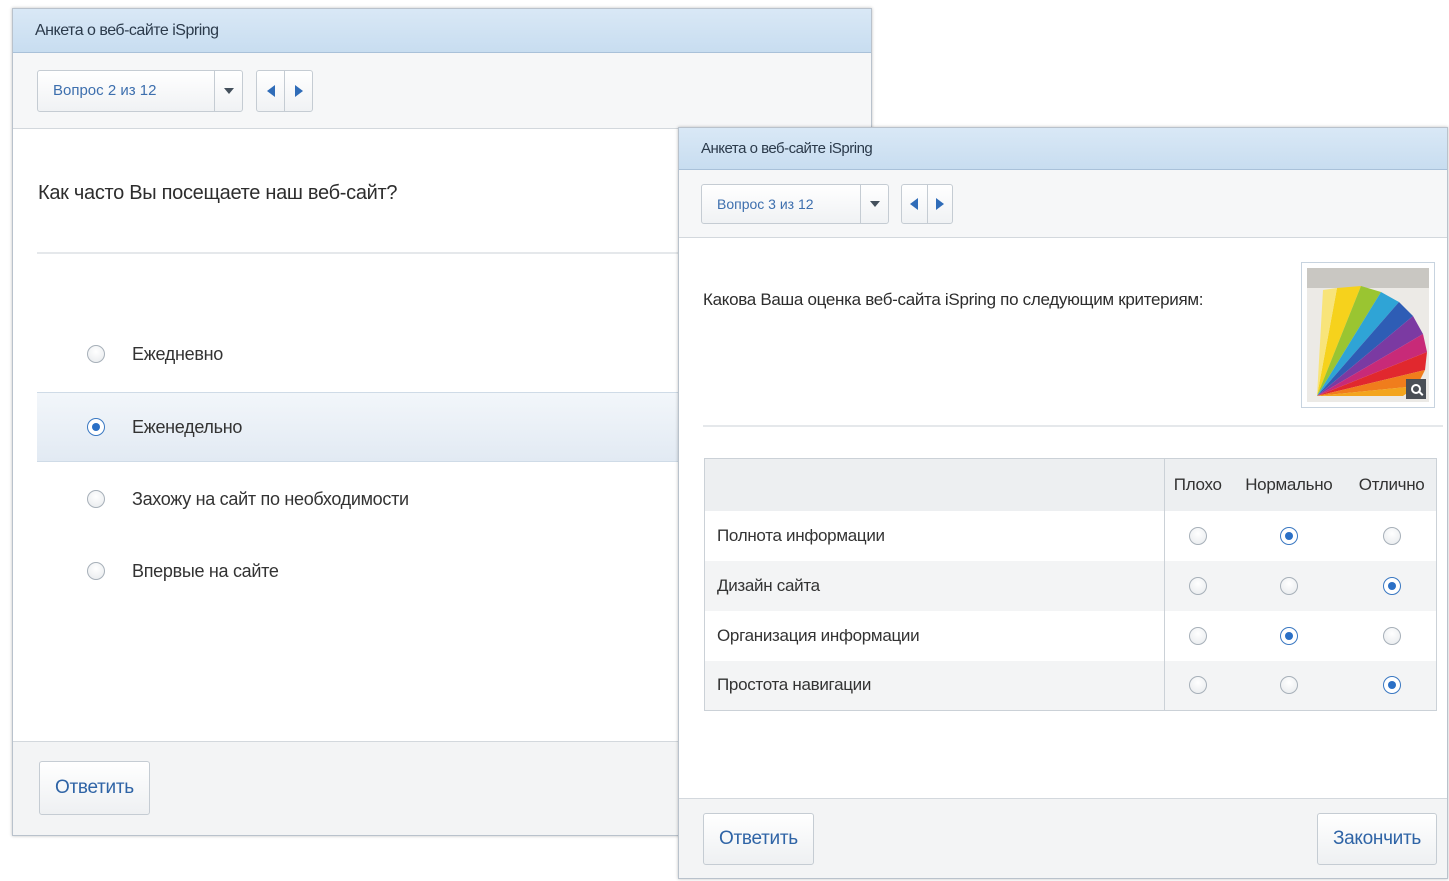  What do you see at coordinates (1376, 839) in the screenshot?
I see `finish-button: Закончить` at bounding box center [1376, 839].